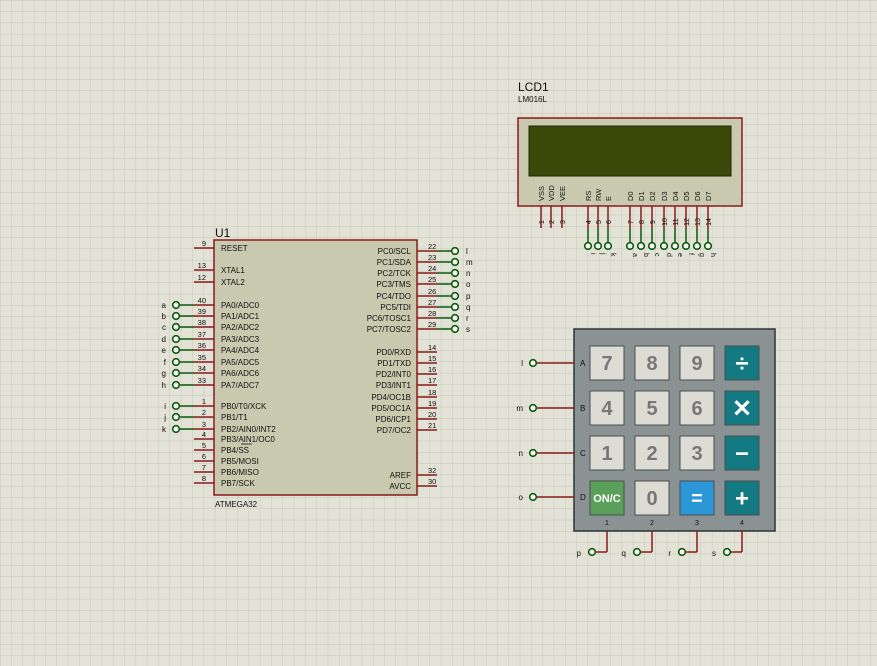  Describe the element at coordinates (607, 363) in the screenshot. I see `keypad-key-0-0: 7` at that location.